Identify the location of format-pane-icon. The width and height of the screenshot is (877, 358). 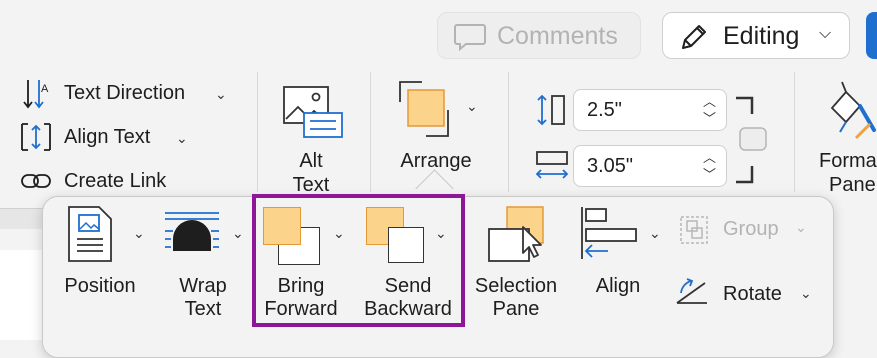
(853, 110).